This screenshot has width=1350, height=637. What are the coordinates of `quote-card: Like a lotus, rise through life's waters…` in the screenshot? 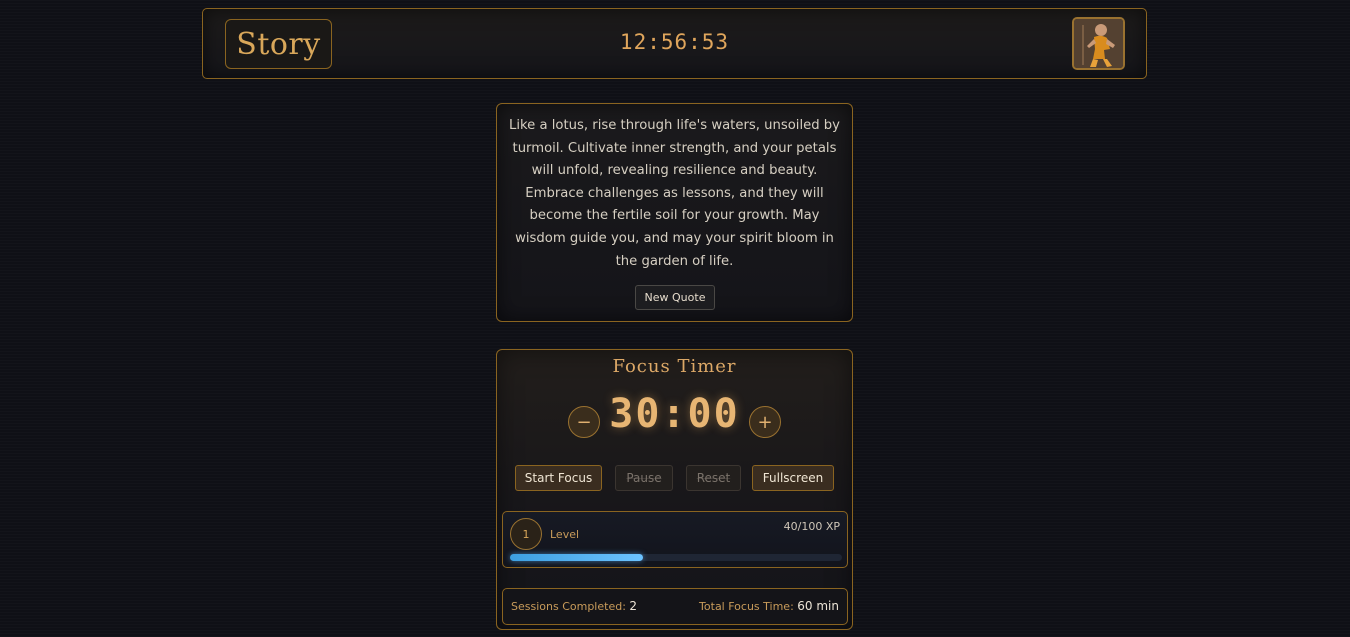 It's located at (674, 212).